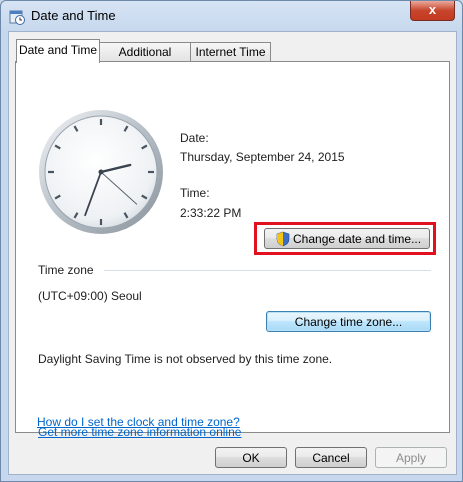  I want to click on close-icon: x, so click(432, 9).